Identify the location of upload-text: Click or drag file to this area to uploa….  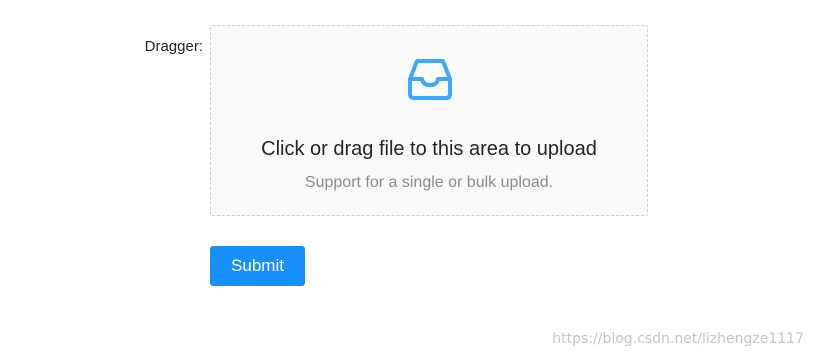
(429, 149).